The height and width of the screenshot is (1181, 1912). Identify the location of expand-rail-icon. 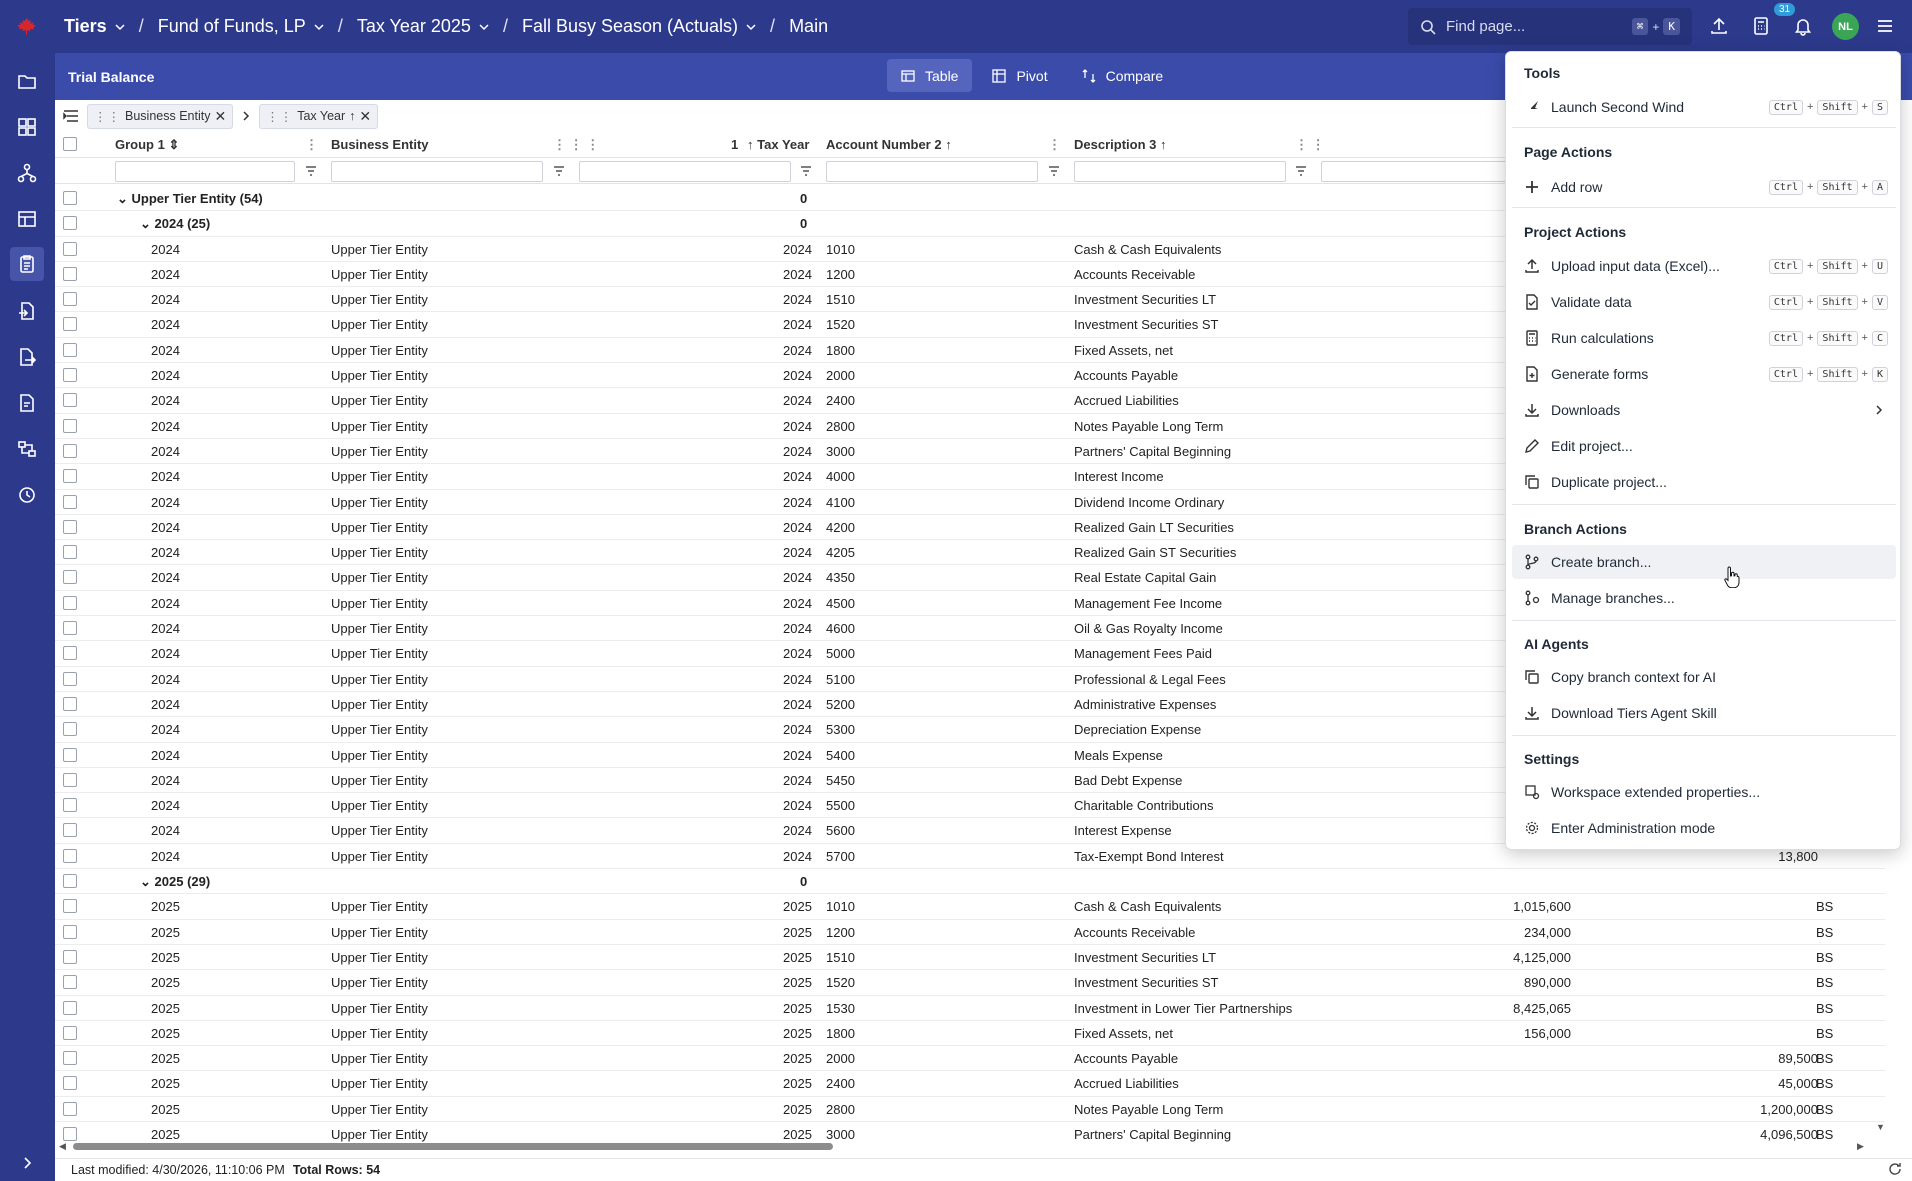
(27, 1163).